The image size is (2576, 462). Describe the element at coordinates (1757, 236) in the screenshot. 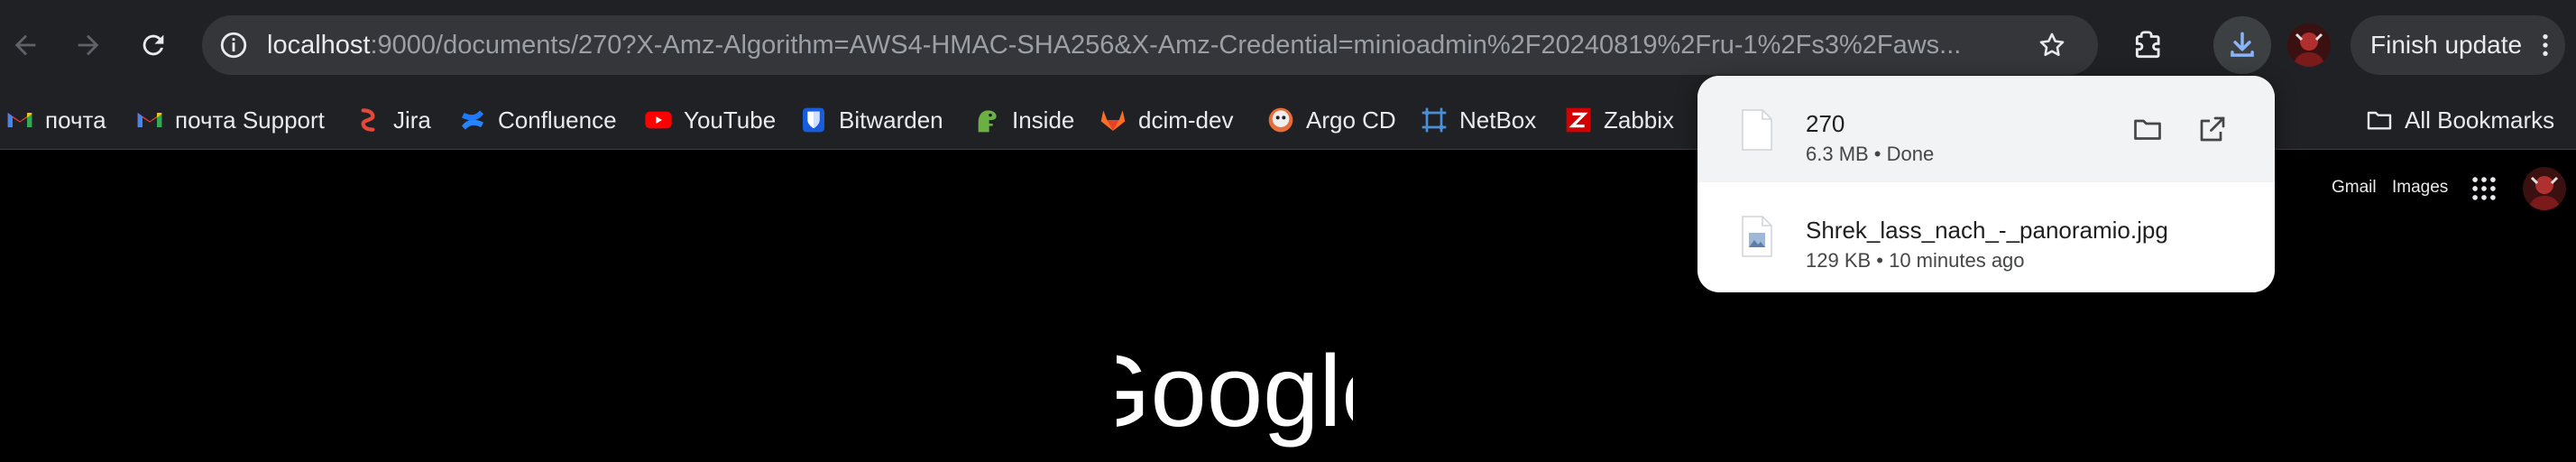

I see `image-file-icon` at that location.